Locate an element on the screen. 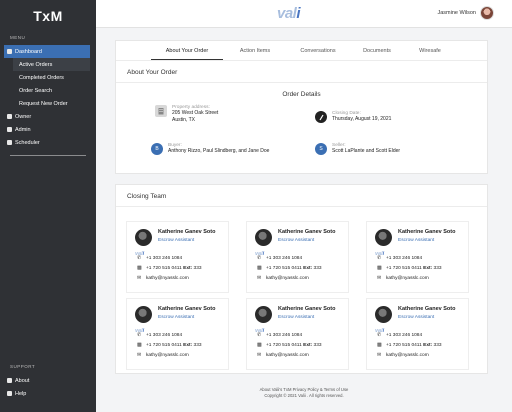 This screenshot has width=512, height=412. section-title: About Your Order is located at coordinates (301, 72).